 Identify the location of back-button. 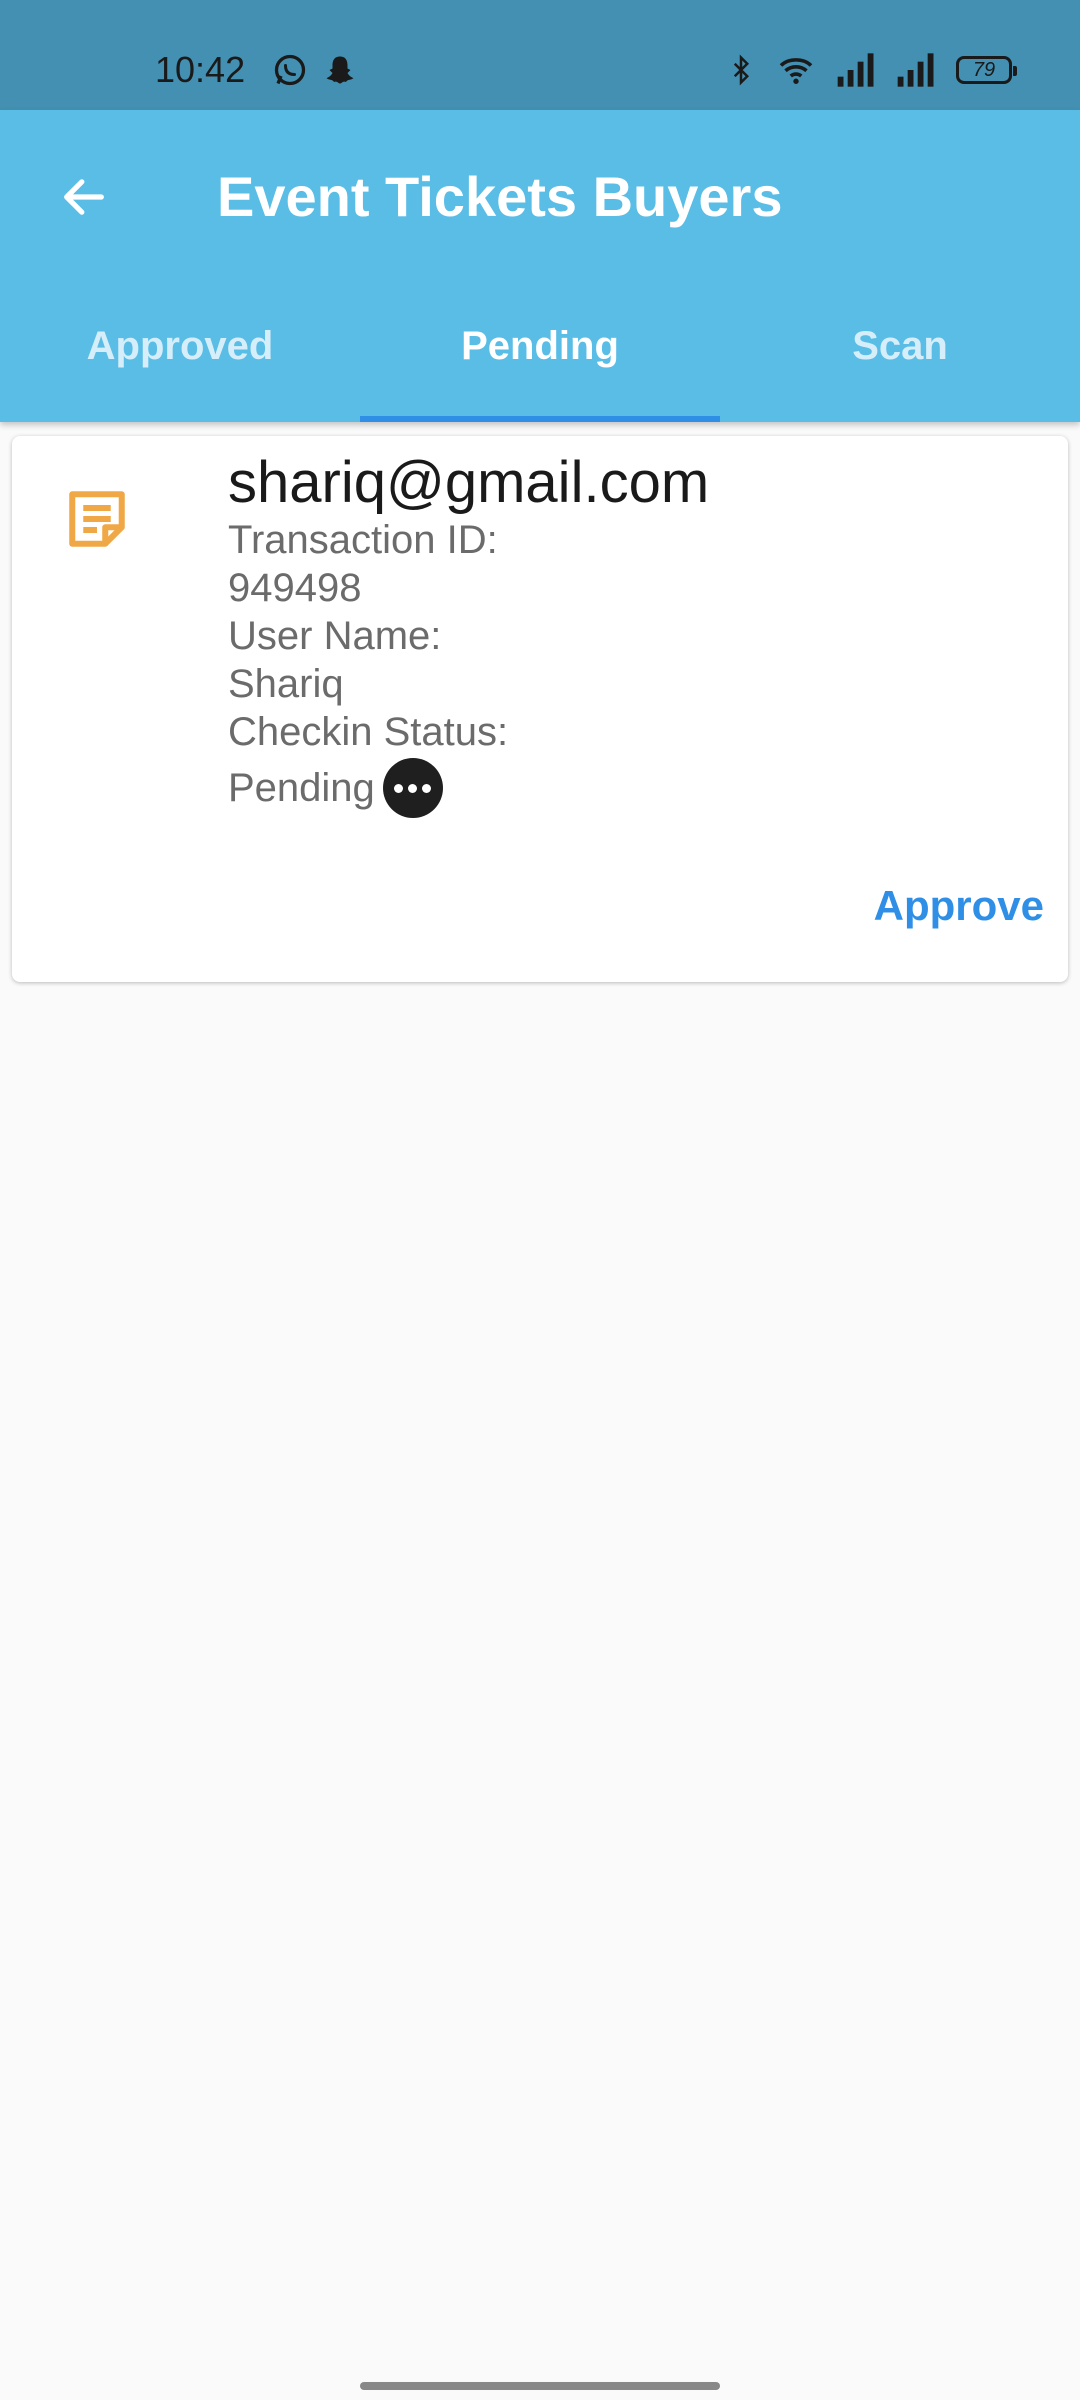
(84, 197).